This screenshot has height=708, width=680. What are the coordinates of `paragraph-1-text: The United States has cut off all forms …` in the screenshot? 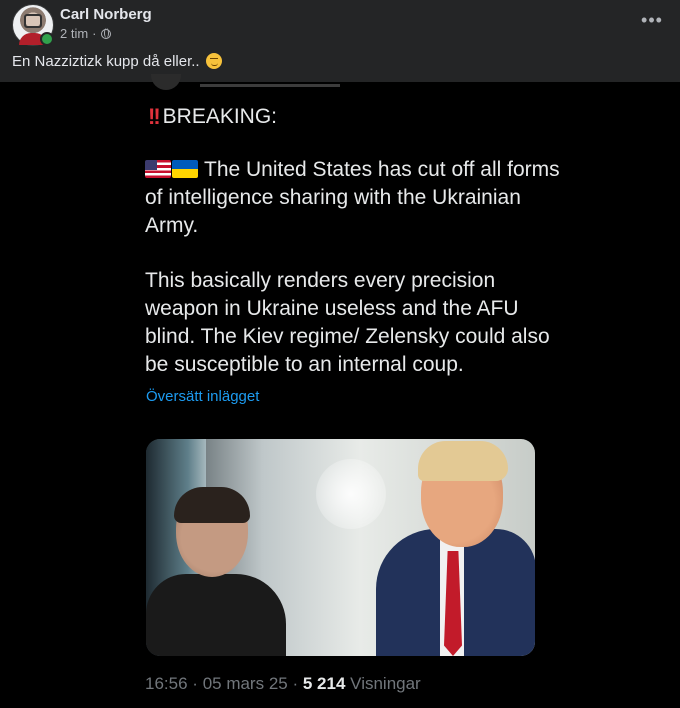 It's located at (352, 197).